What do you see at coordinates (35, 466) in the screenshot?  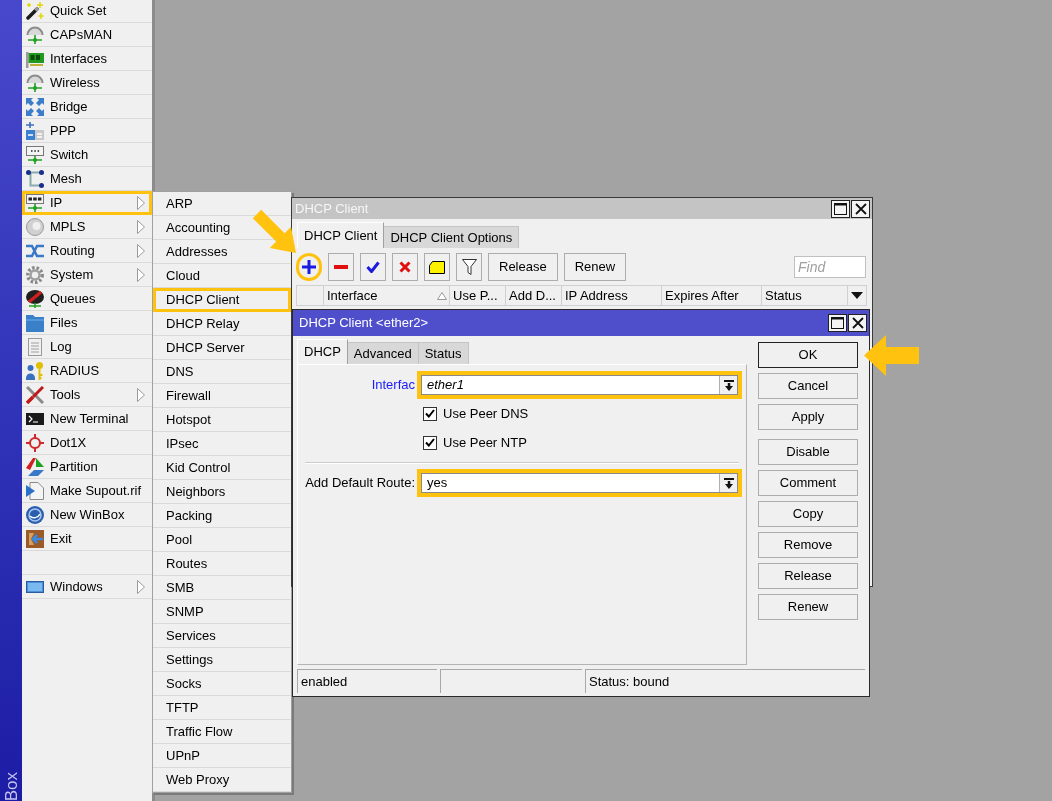 I see `partition-icon` at bounding box center [35, 466].